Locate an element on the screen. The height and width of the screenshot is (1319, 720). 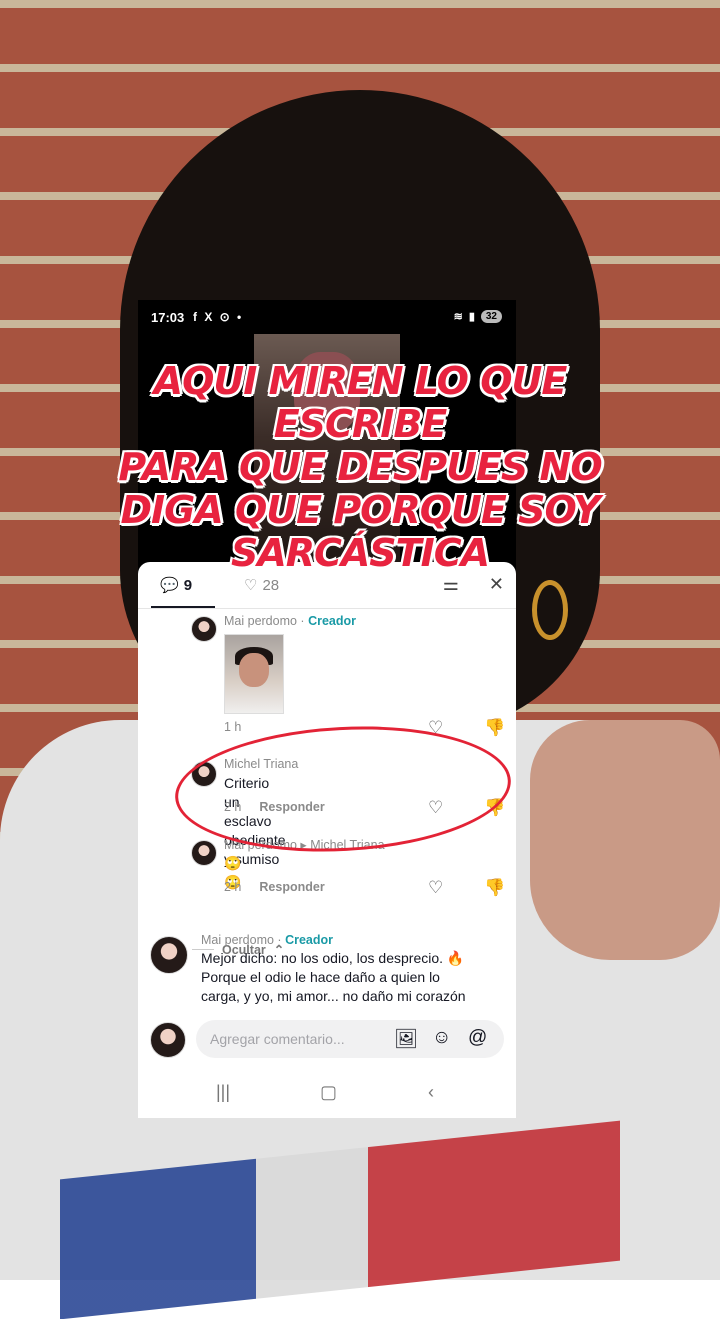
recents-icon: ||| is located at coordinates (223, 1092).